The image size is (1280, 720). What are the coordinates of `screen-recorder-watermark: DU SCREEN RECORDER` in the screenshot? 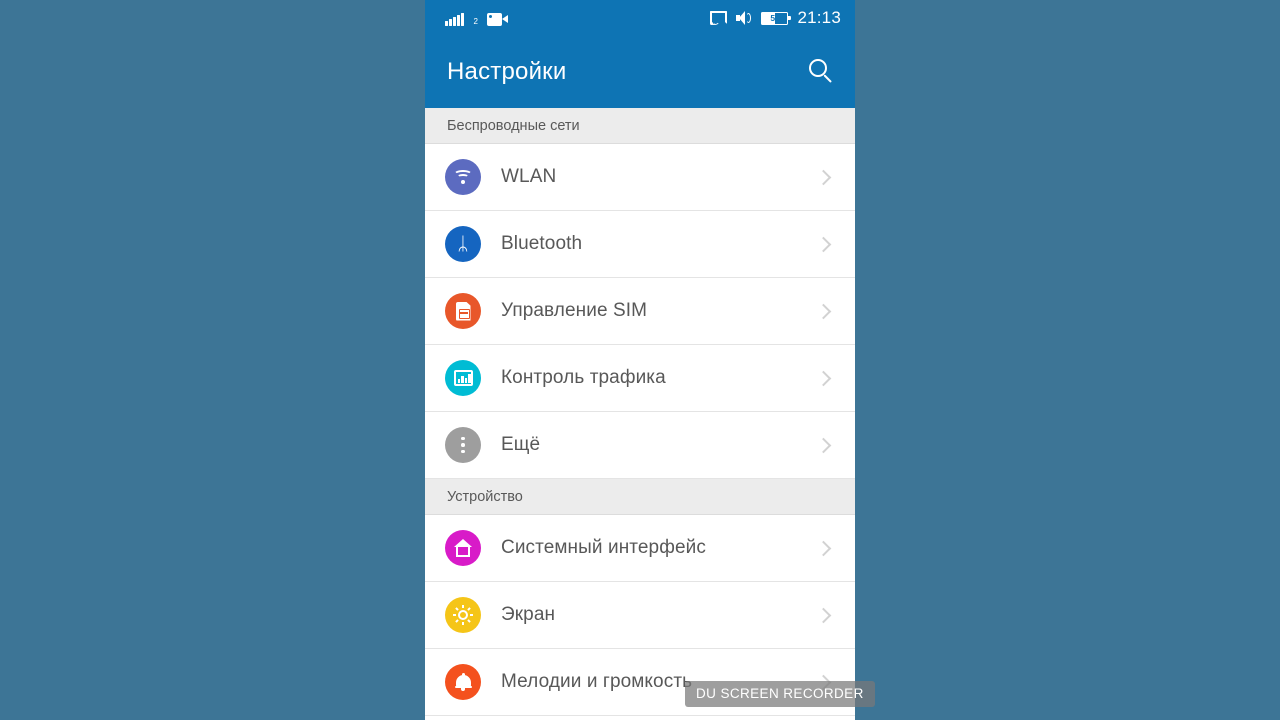 It's located at (780, 694).